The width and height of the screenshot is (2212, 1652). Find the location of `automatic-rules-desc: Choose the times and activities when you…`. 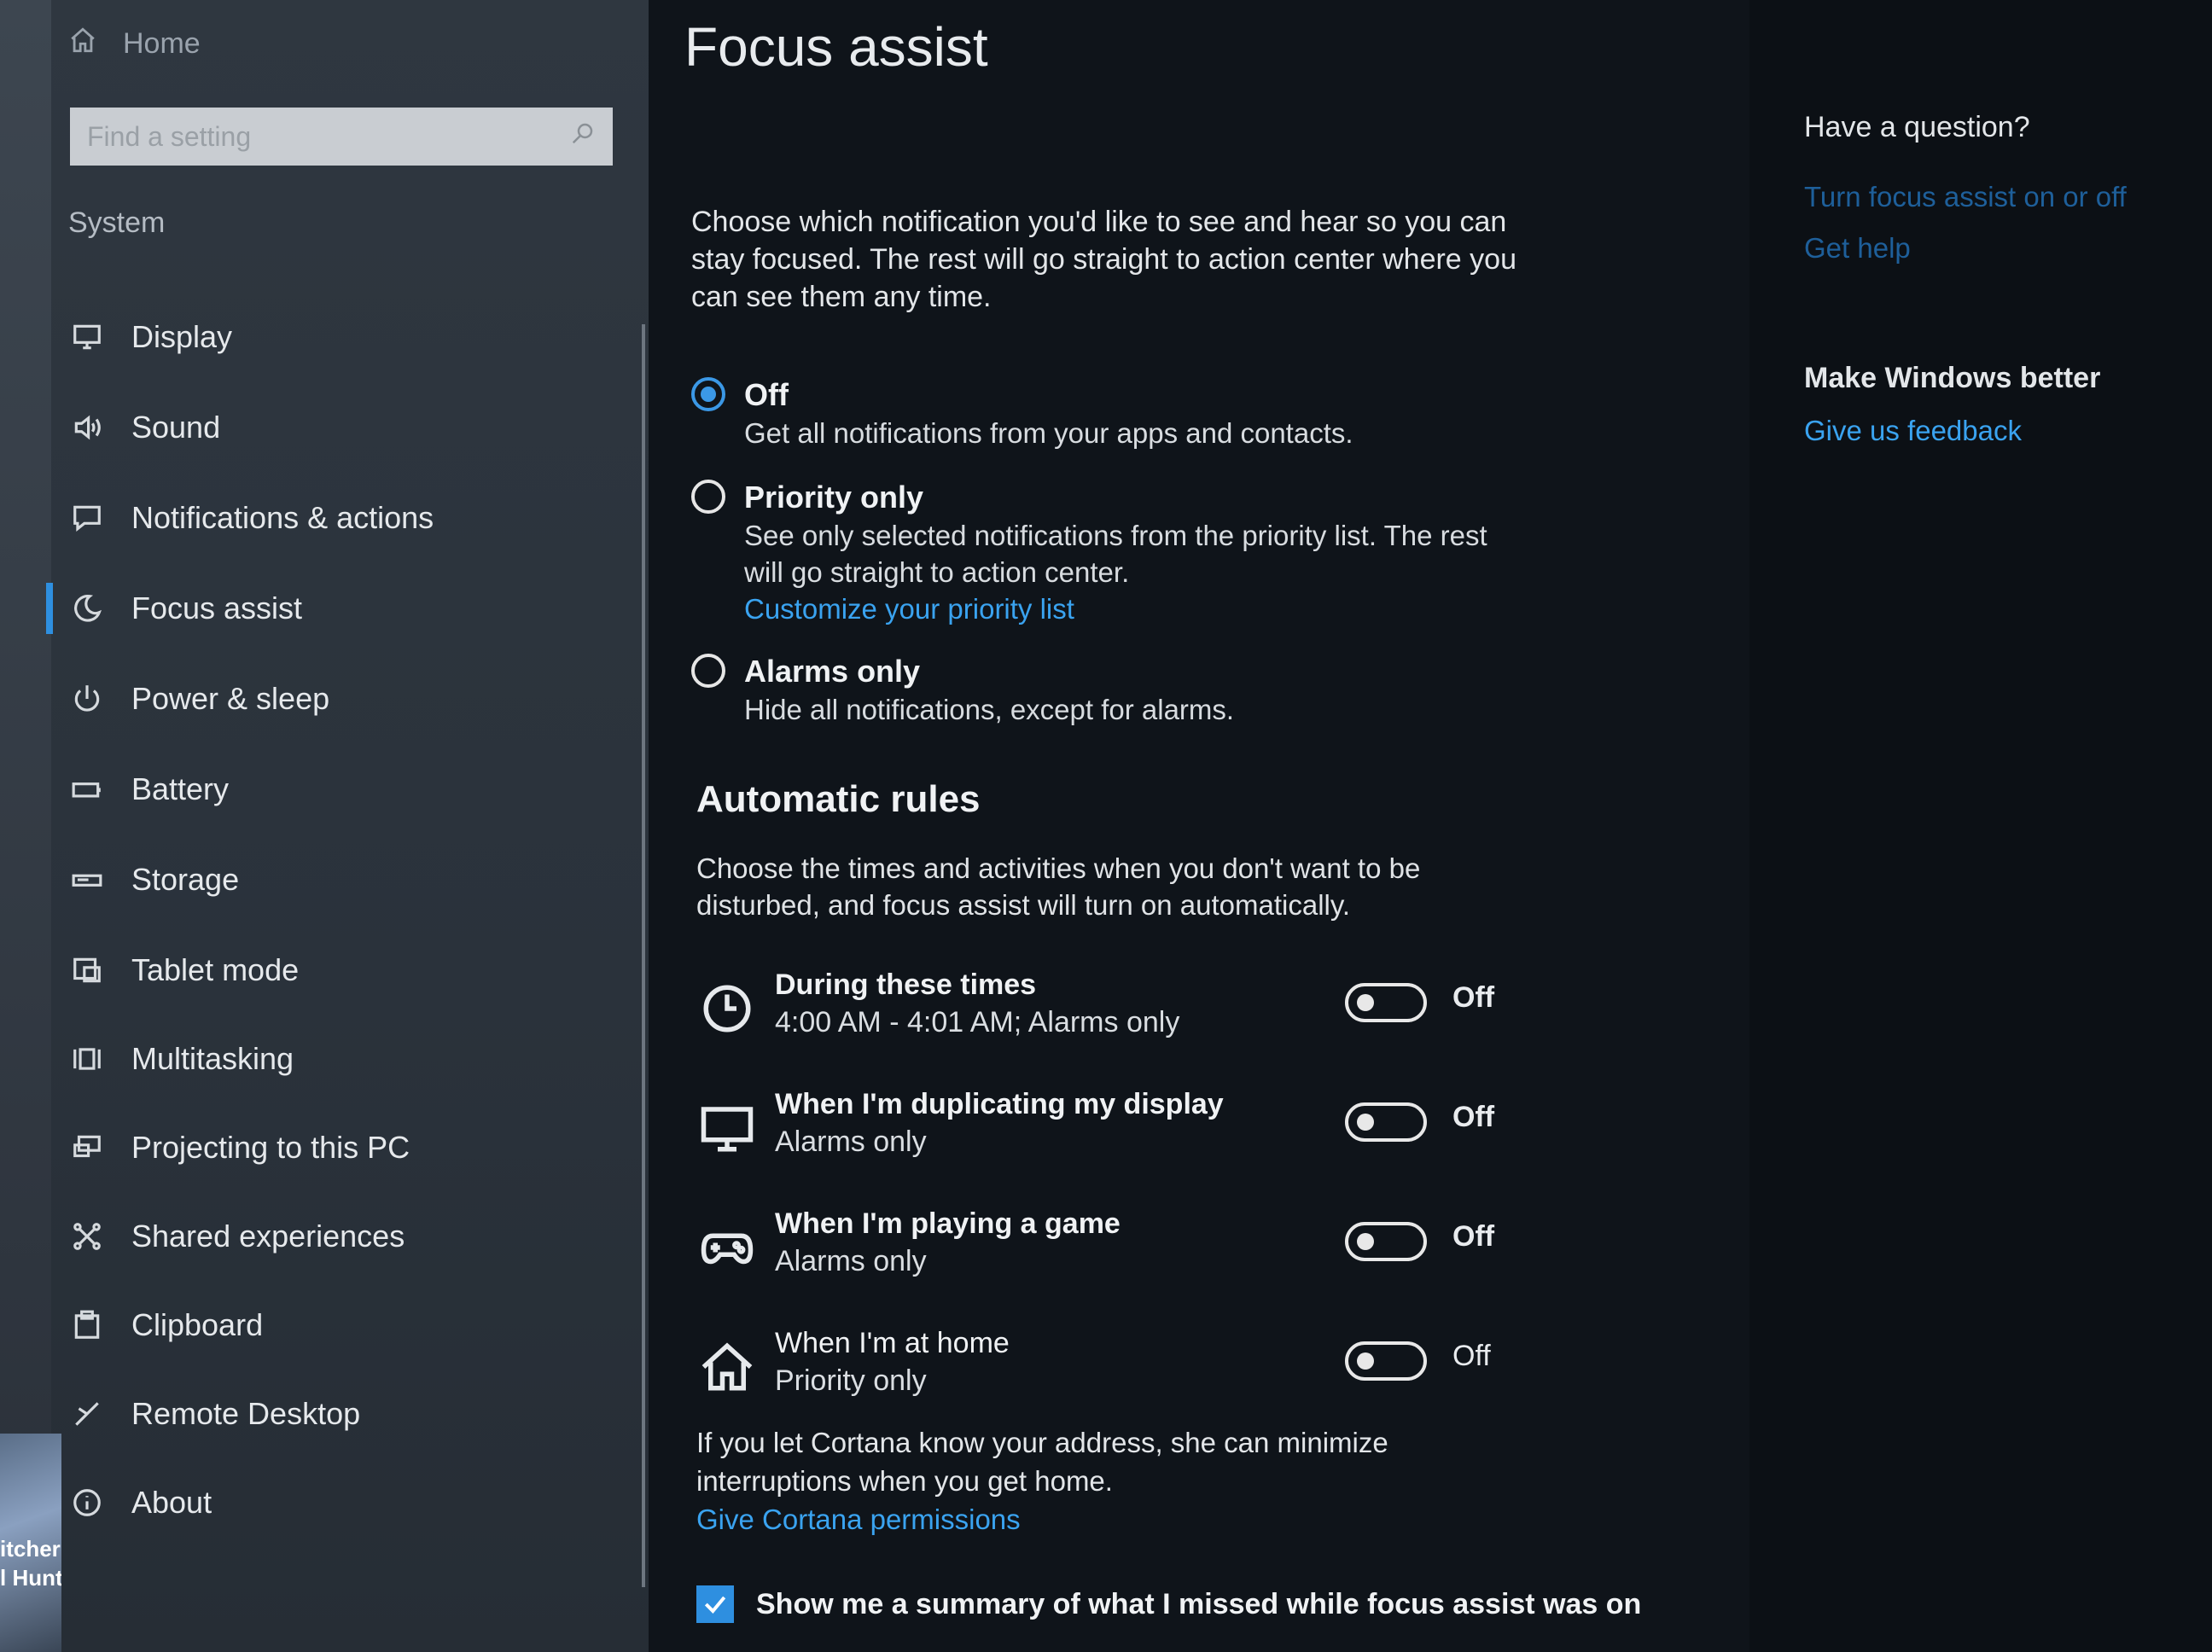

automatic-rules-desc: Choose the times and activities when you… is located at coordinates (1058, 886).